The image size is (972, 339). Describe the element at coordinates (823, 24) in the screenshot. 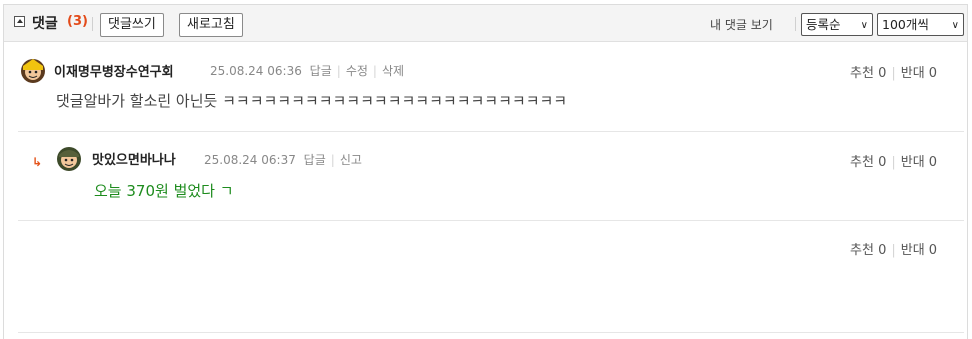

I see `sort-select-value: 등록순` at that location.